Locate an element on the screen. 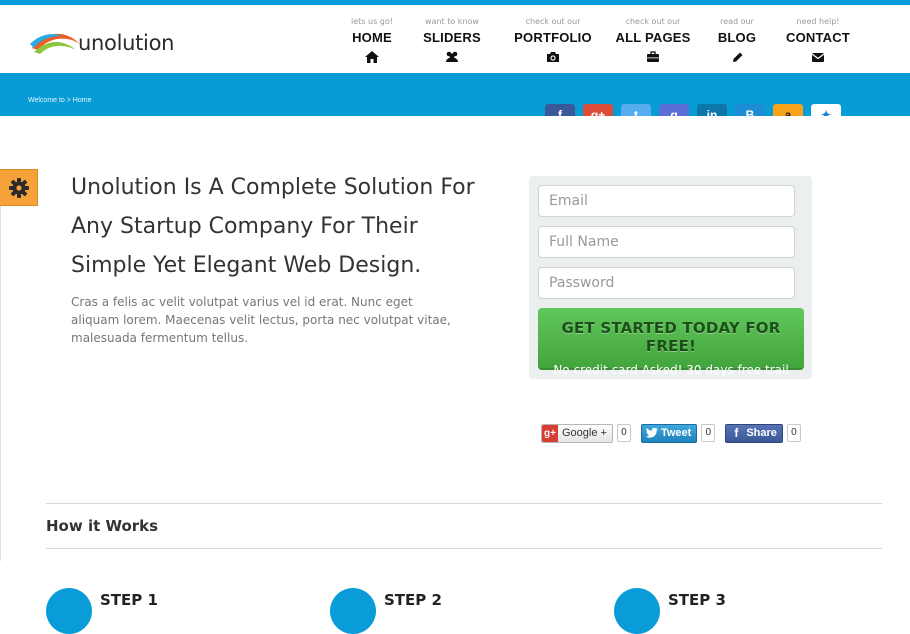 The width and height of the screenshot is (910, 634). site-logo: unolution is located at coordinates (102, 43).